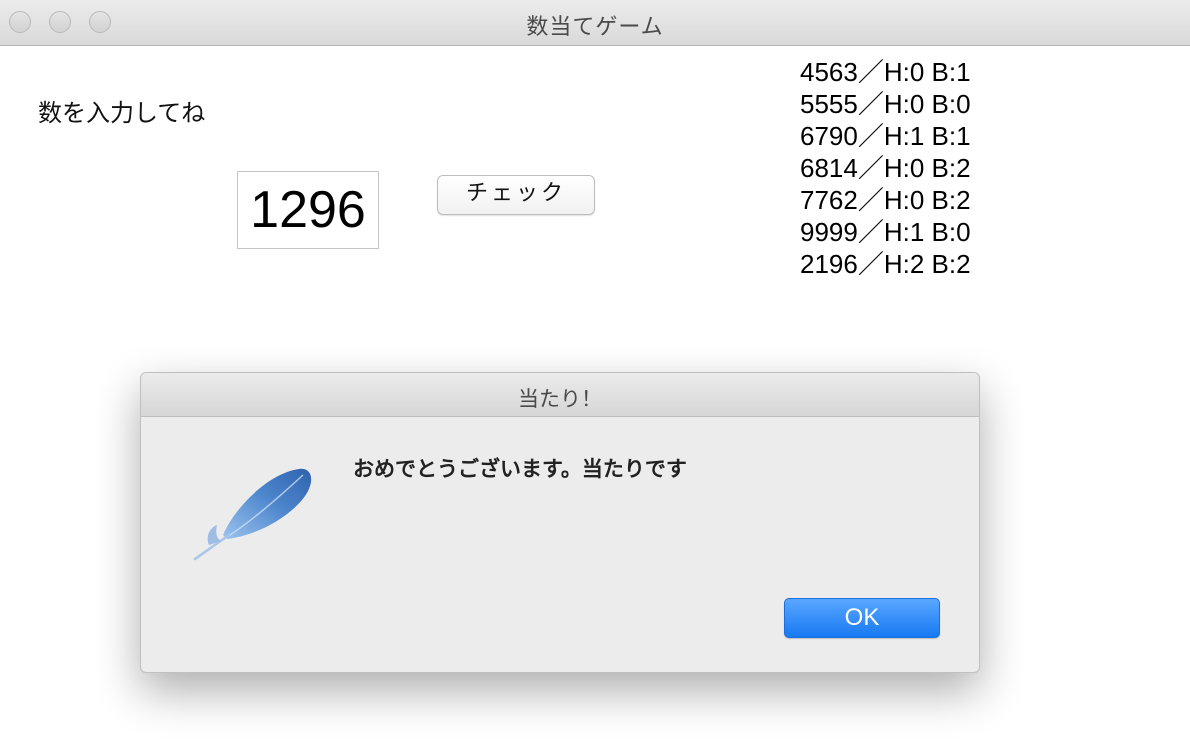  I want to click on dialog-title: 当たり！, so click(560, 399).